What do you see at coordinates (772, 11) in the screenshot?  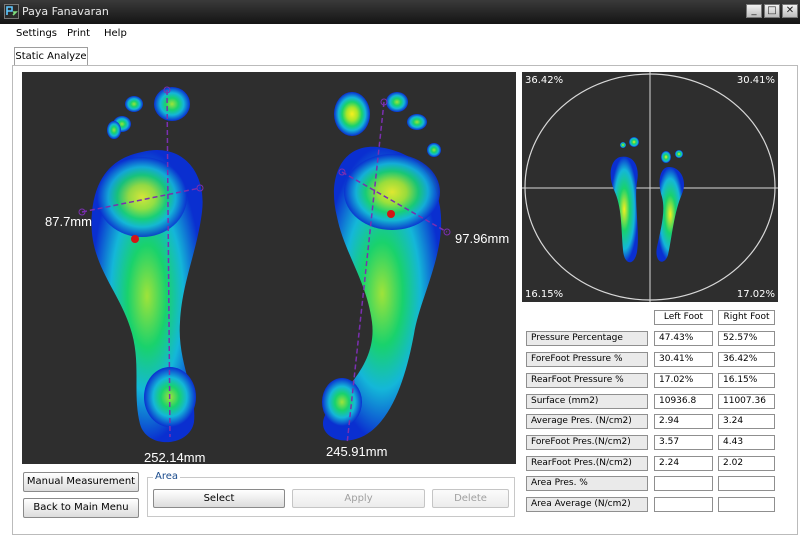 I see `maximize-button: □` at bounding box center [772, 11].